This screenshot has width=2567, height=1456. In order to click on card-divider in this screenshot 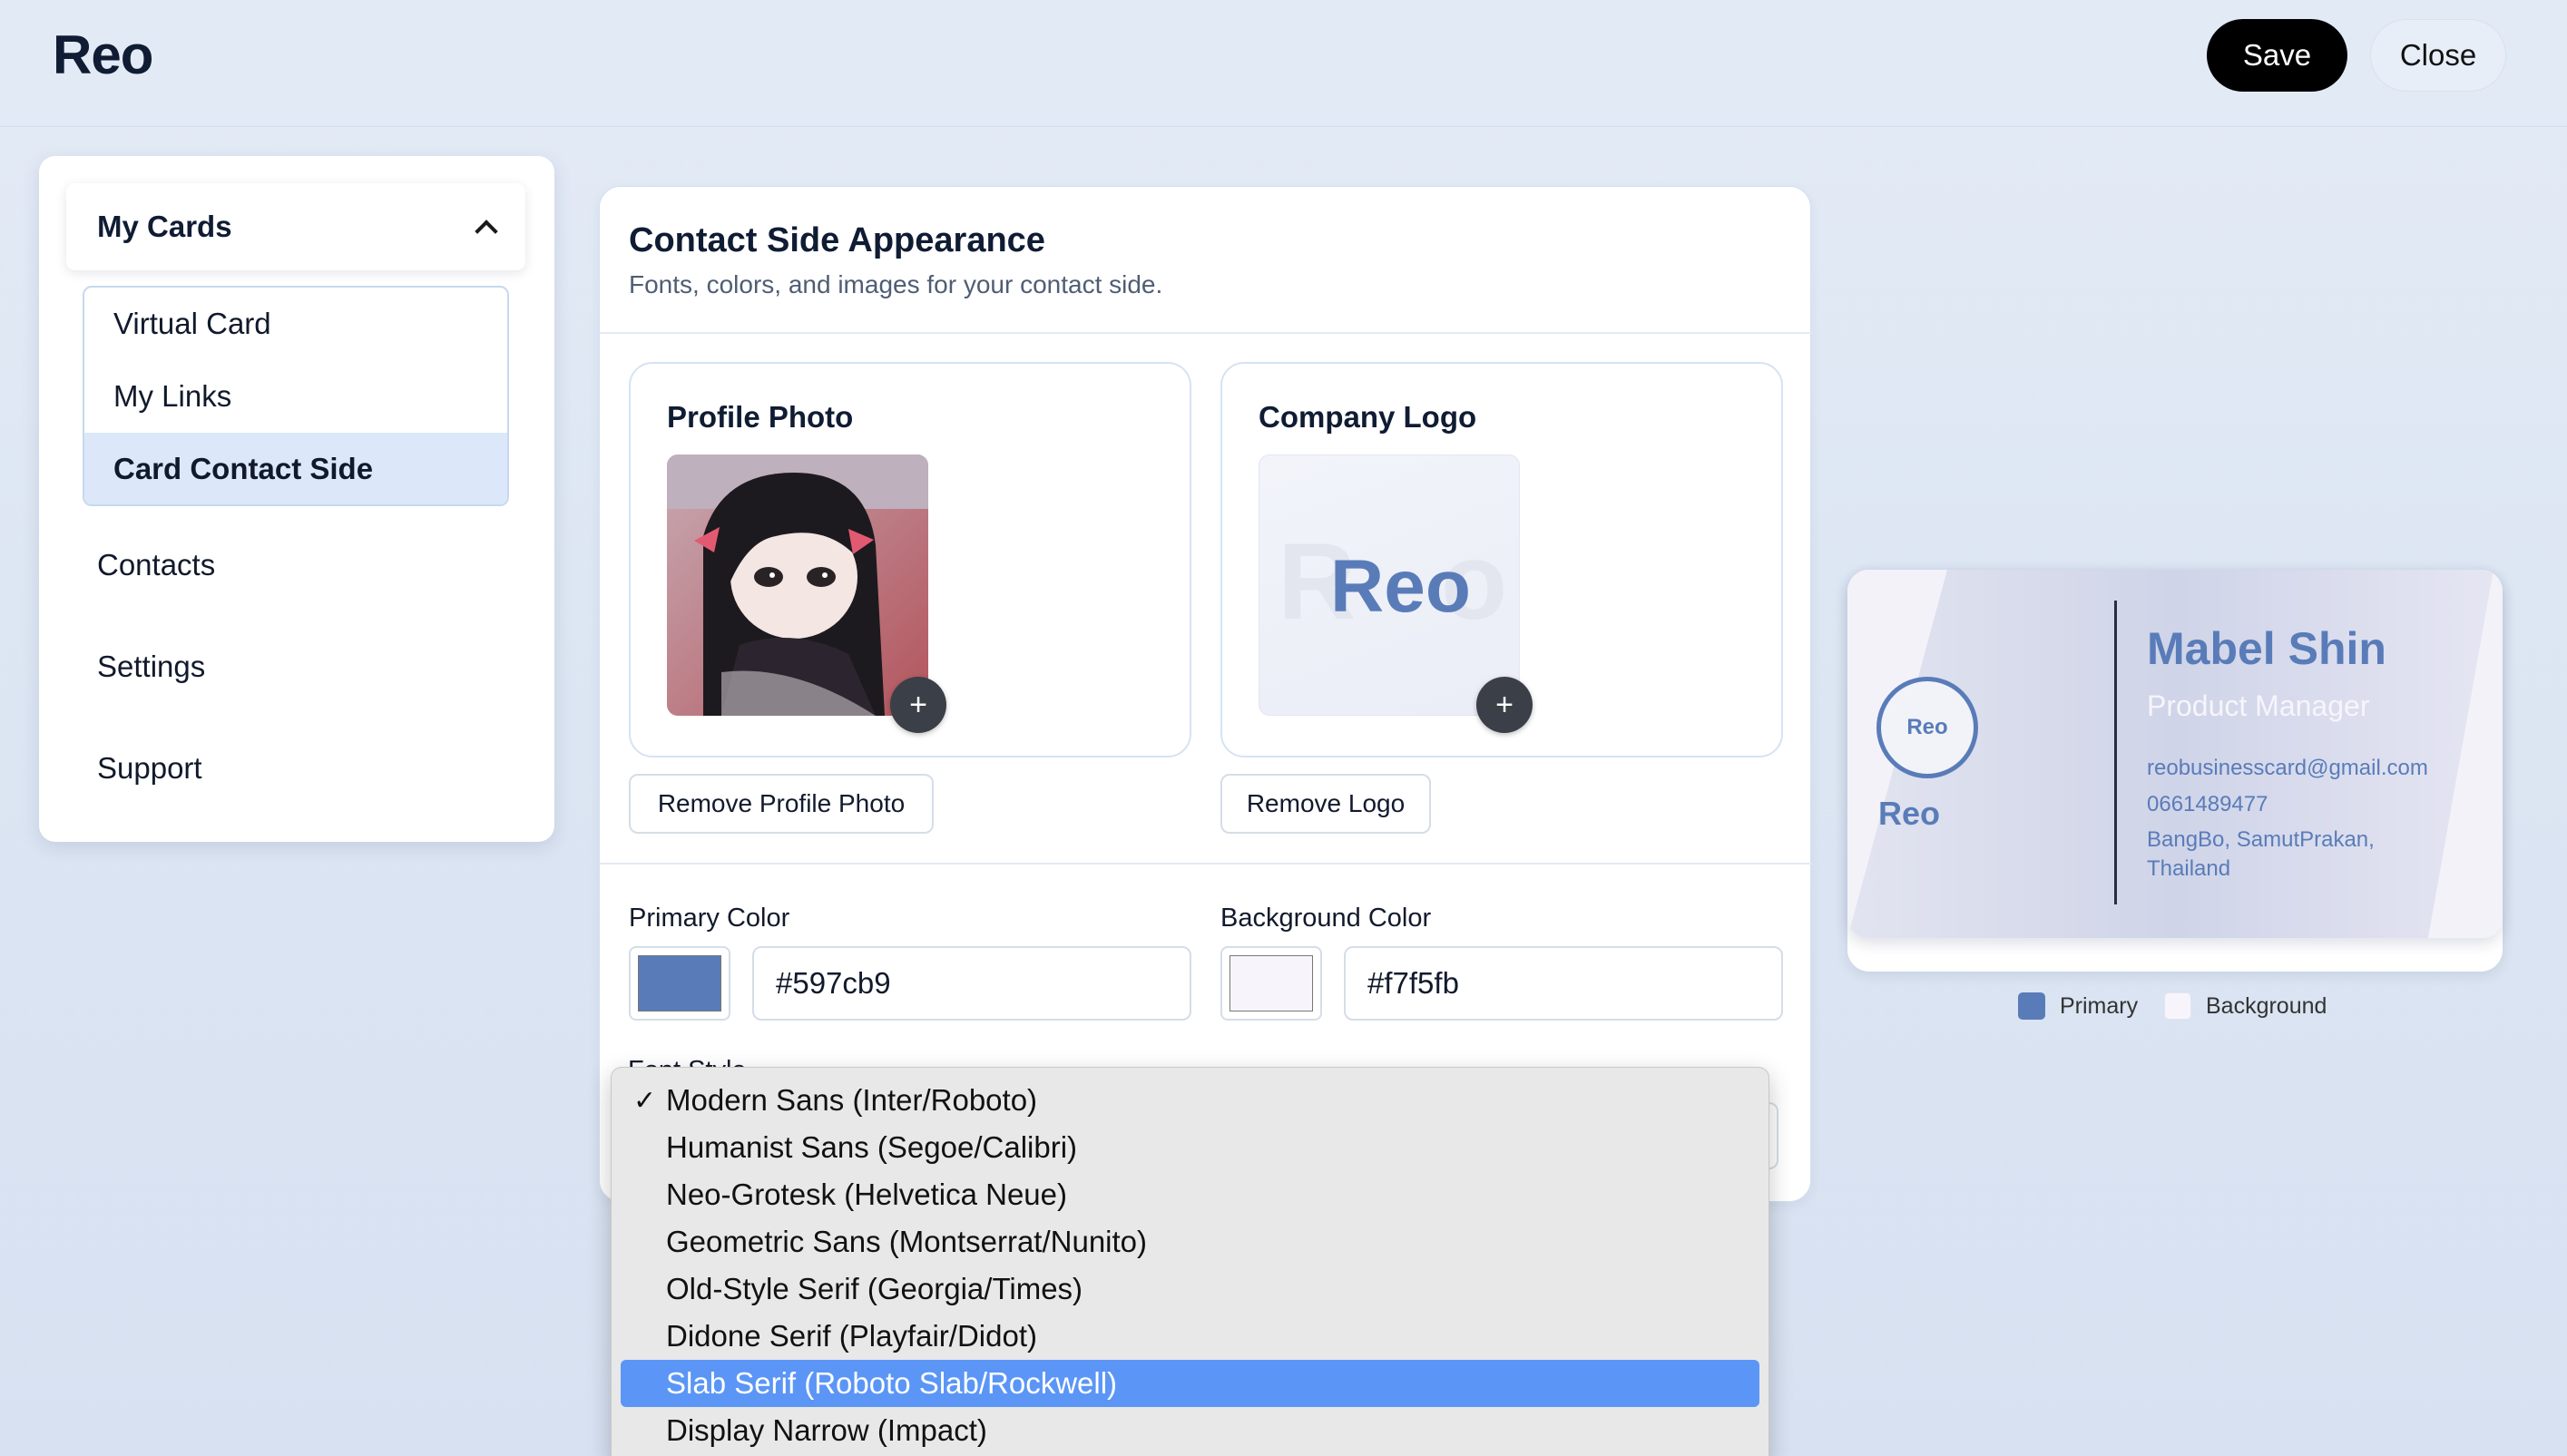, I will do `click(2115, 752)`.